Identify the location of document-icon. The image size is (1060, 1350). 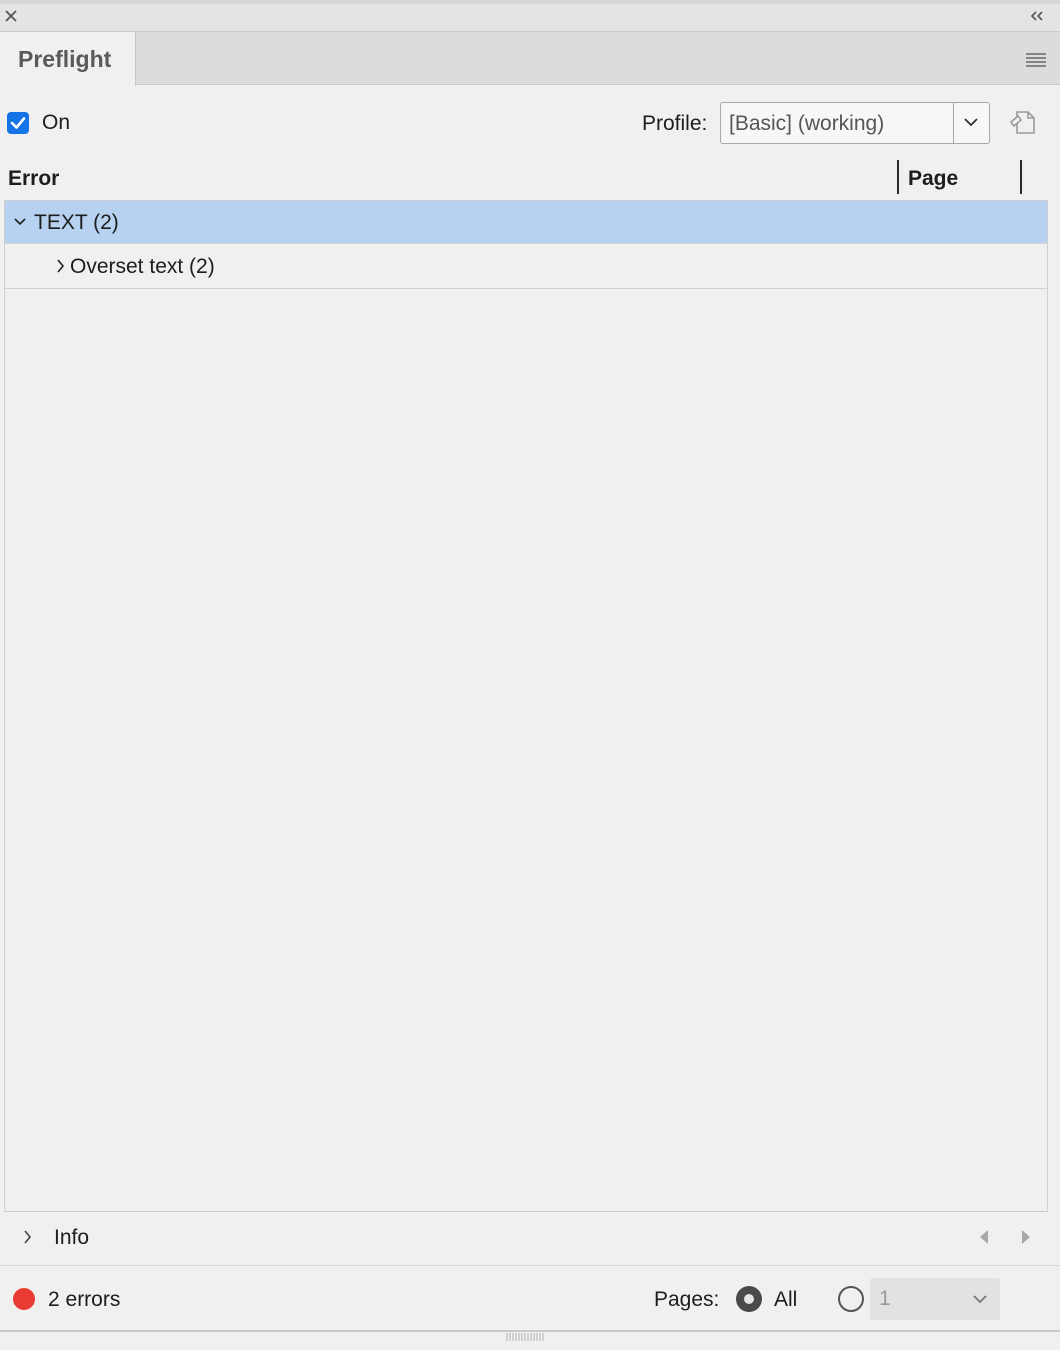
(1024, 122).